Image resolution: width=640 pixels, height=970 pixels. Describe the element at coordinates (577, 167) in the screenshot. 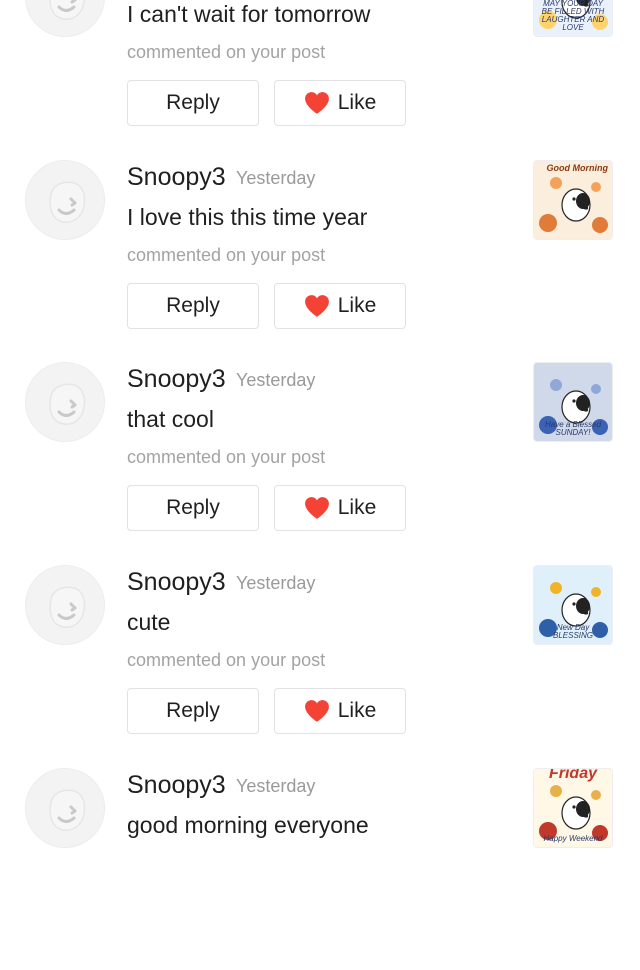

I see `thumbnail-title: Good Morning` at that location.